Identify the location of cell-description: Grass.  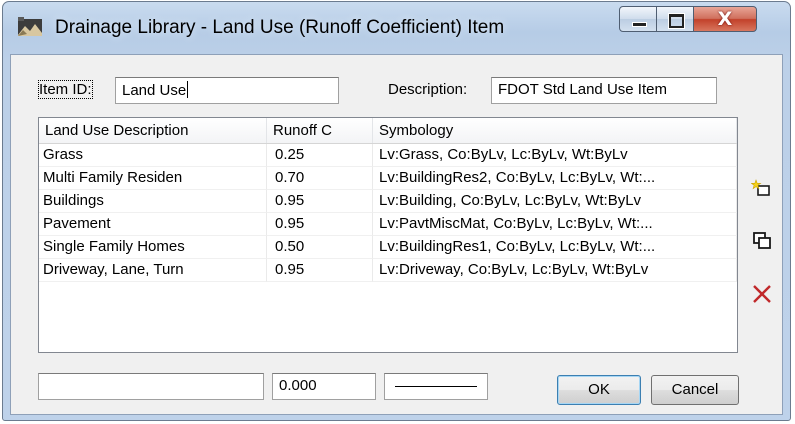
(153, 155).